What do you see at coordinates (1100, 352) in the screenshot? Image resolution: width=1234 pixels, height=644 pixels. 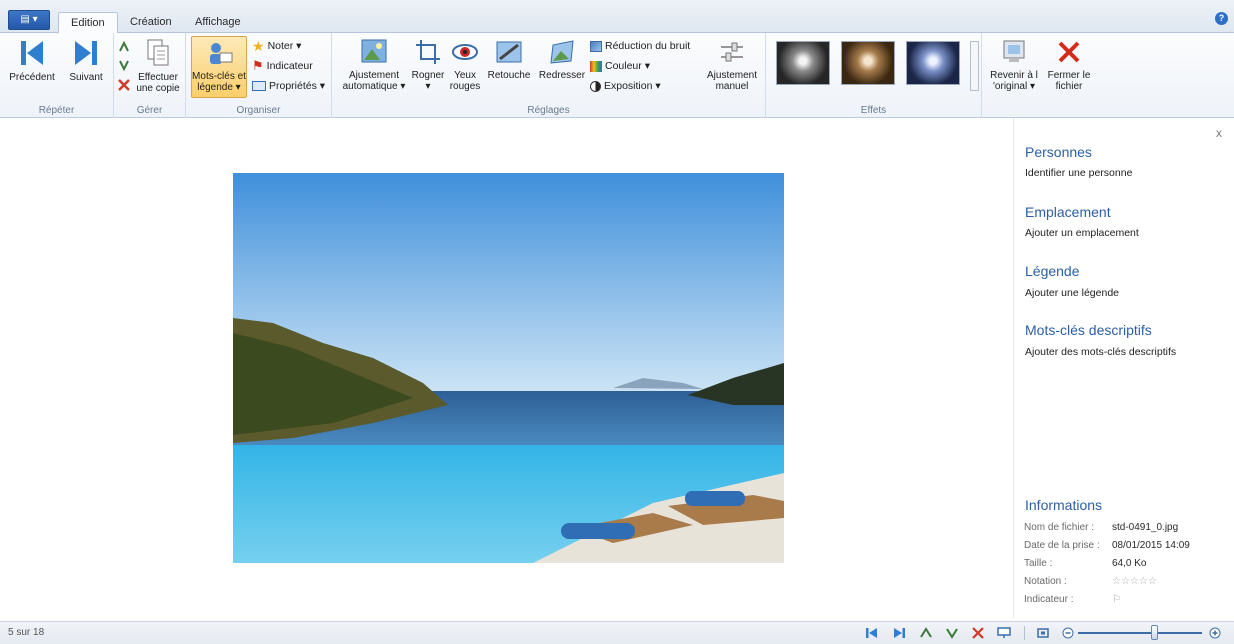 I see `add-tags-link: Ajouter des mots-clés descriptifs` at bounding box center [1100, 352].